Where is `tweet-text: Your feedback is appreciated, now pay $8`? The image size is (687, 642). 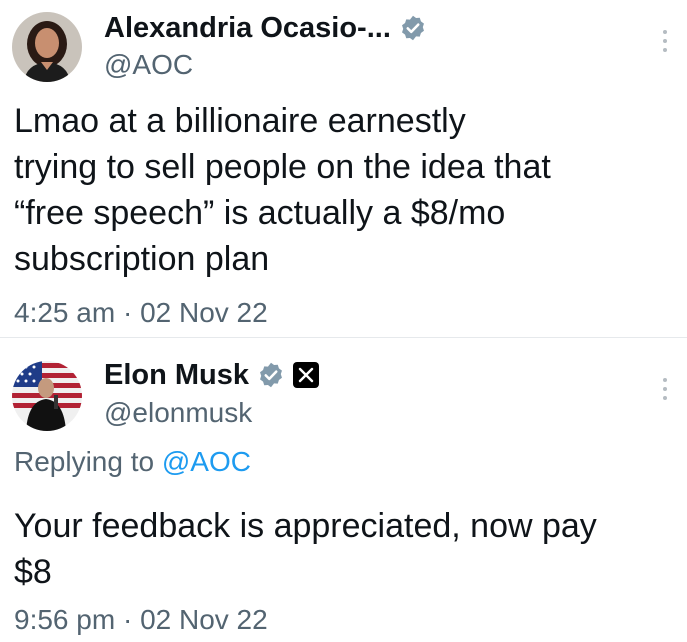
tweet-text: Your feedback is appreciated, now pay $8 is located at coordinates (334, 549).